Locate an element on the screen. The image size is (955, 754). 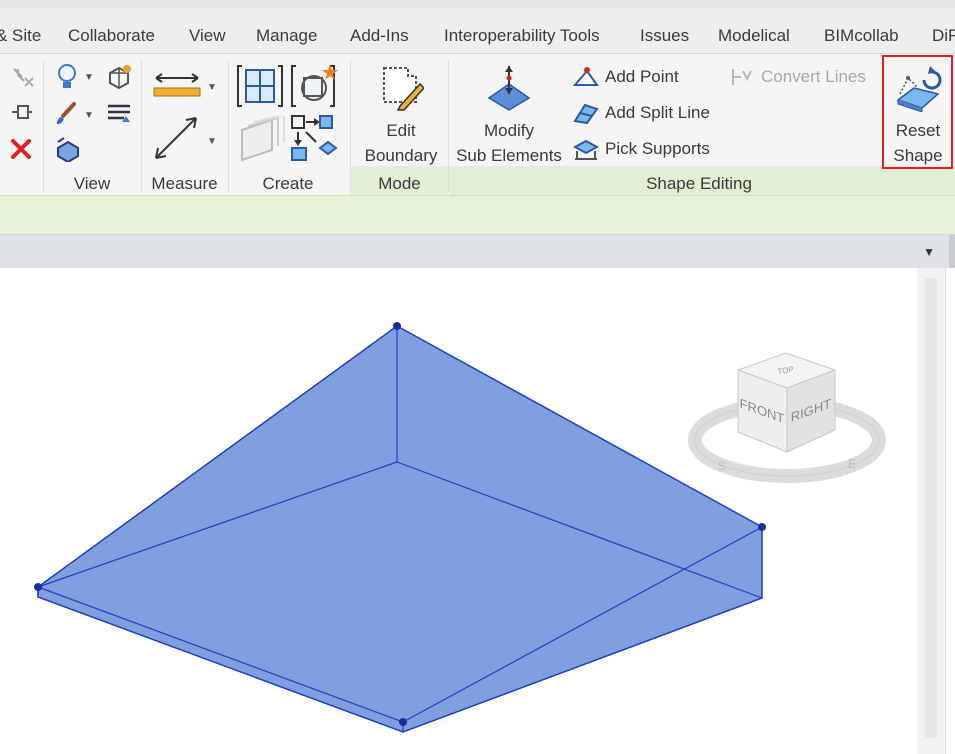
scrollbar-thumb is located at coordinates (931, 508).